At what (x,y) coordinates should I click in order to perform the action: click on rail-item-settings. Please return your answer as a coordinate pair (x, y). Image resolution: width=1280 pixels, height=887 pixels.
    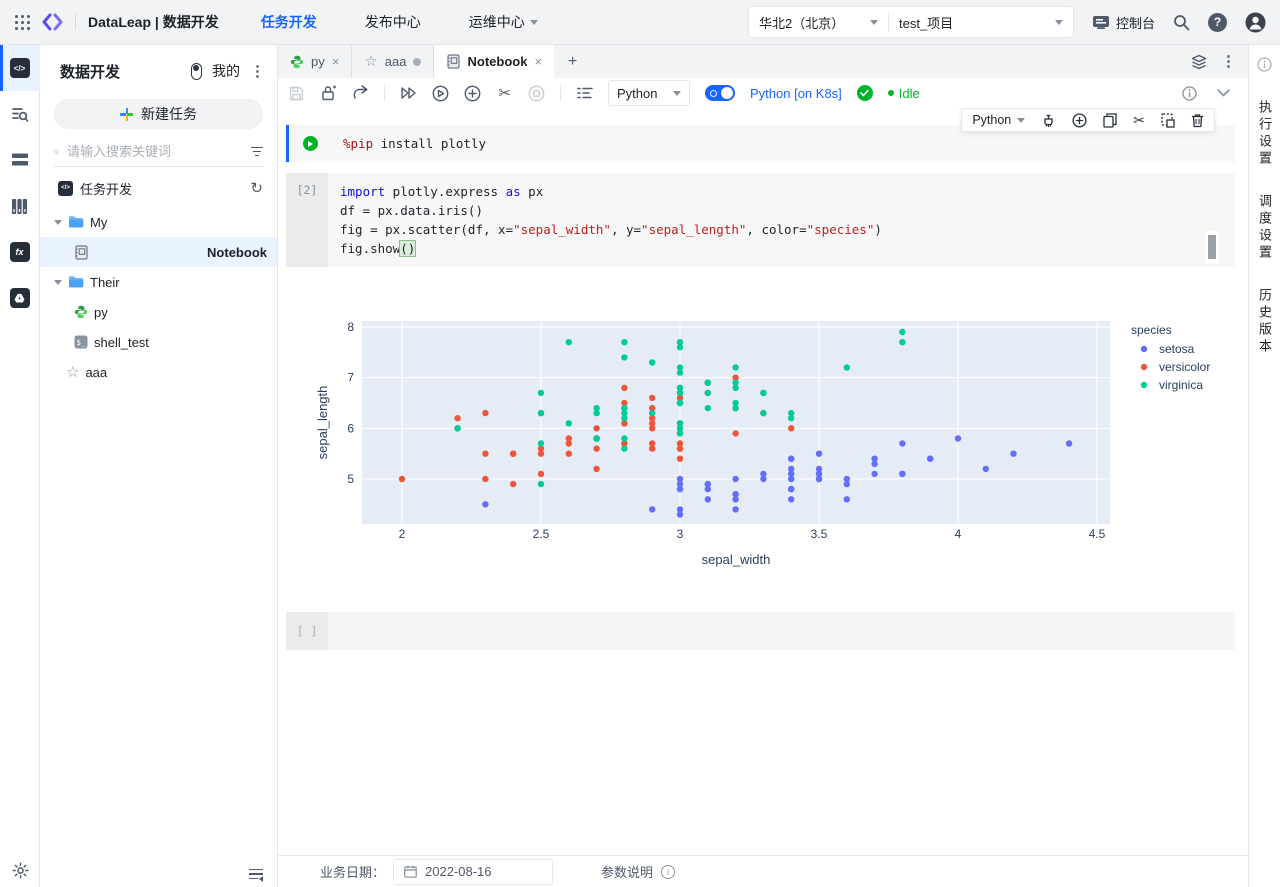
    Looking at the image, I should click on (20, 870).